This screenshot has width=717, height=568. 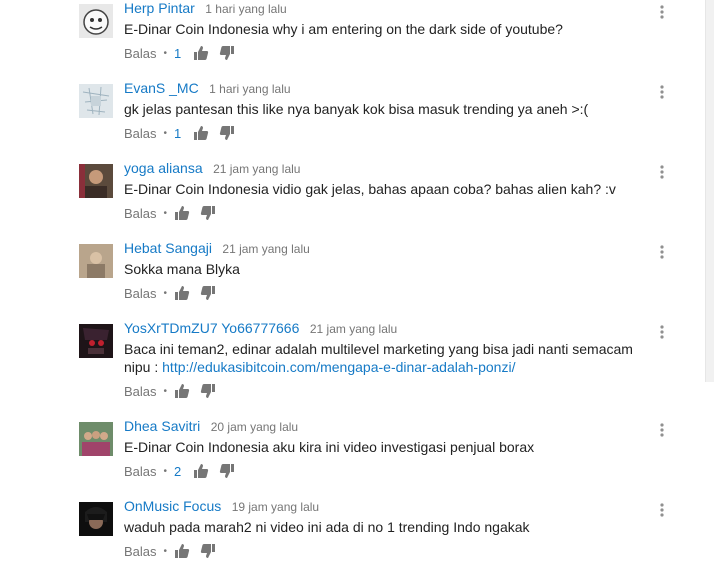 I want to click on comment-actions: Balas • 2, so click(x=184, y=471).